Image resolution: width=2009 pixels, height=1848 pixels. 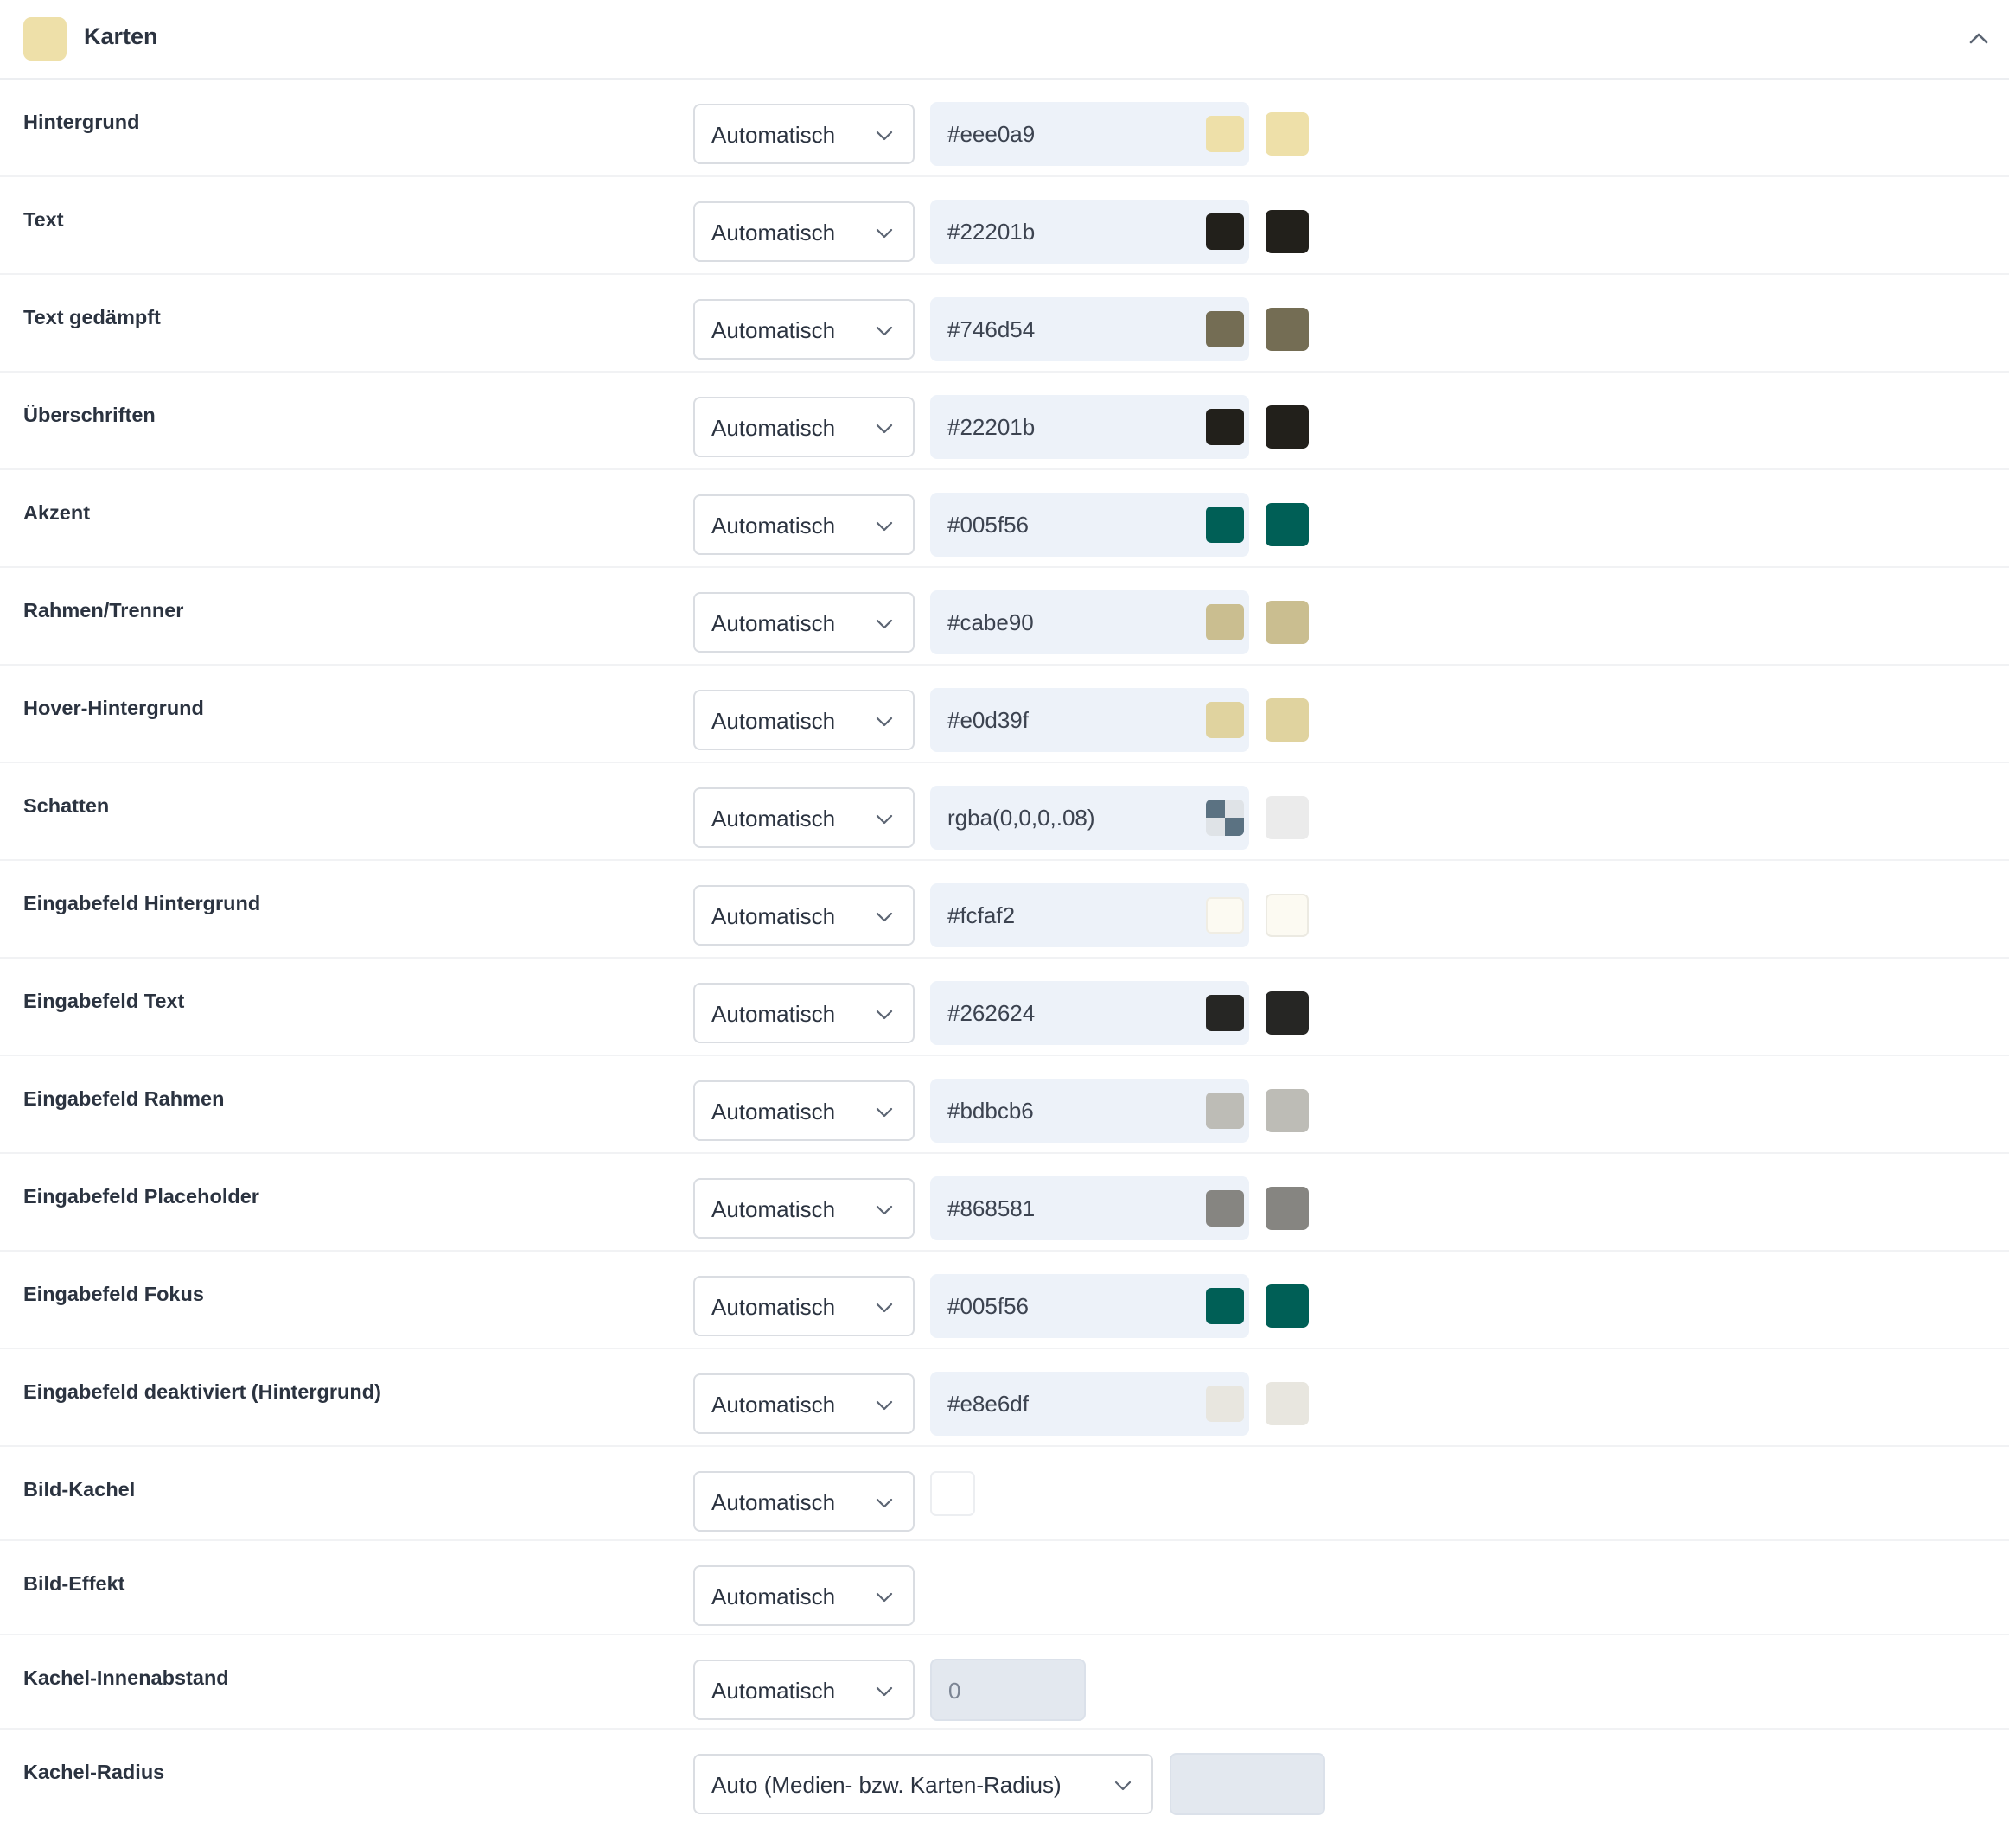 What do you see at coordinates (113, 708) in the screenshot?
I see `setting-label: Hover-Hintergrund` at bounding box center [113, 708].